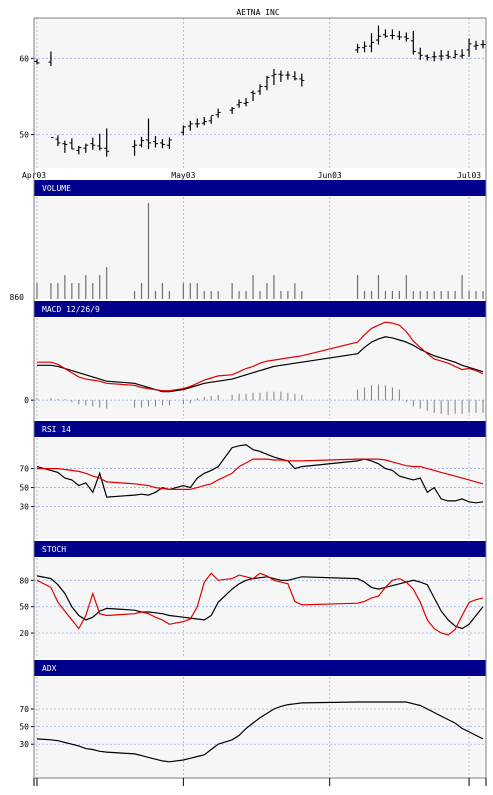  Describe the element at coordinates (54, 549) in the screenshot. I see `stoch-title: STOCH` at that location.